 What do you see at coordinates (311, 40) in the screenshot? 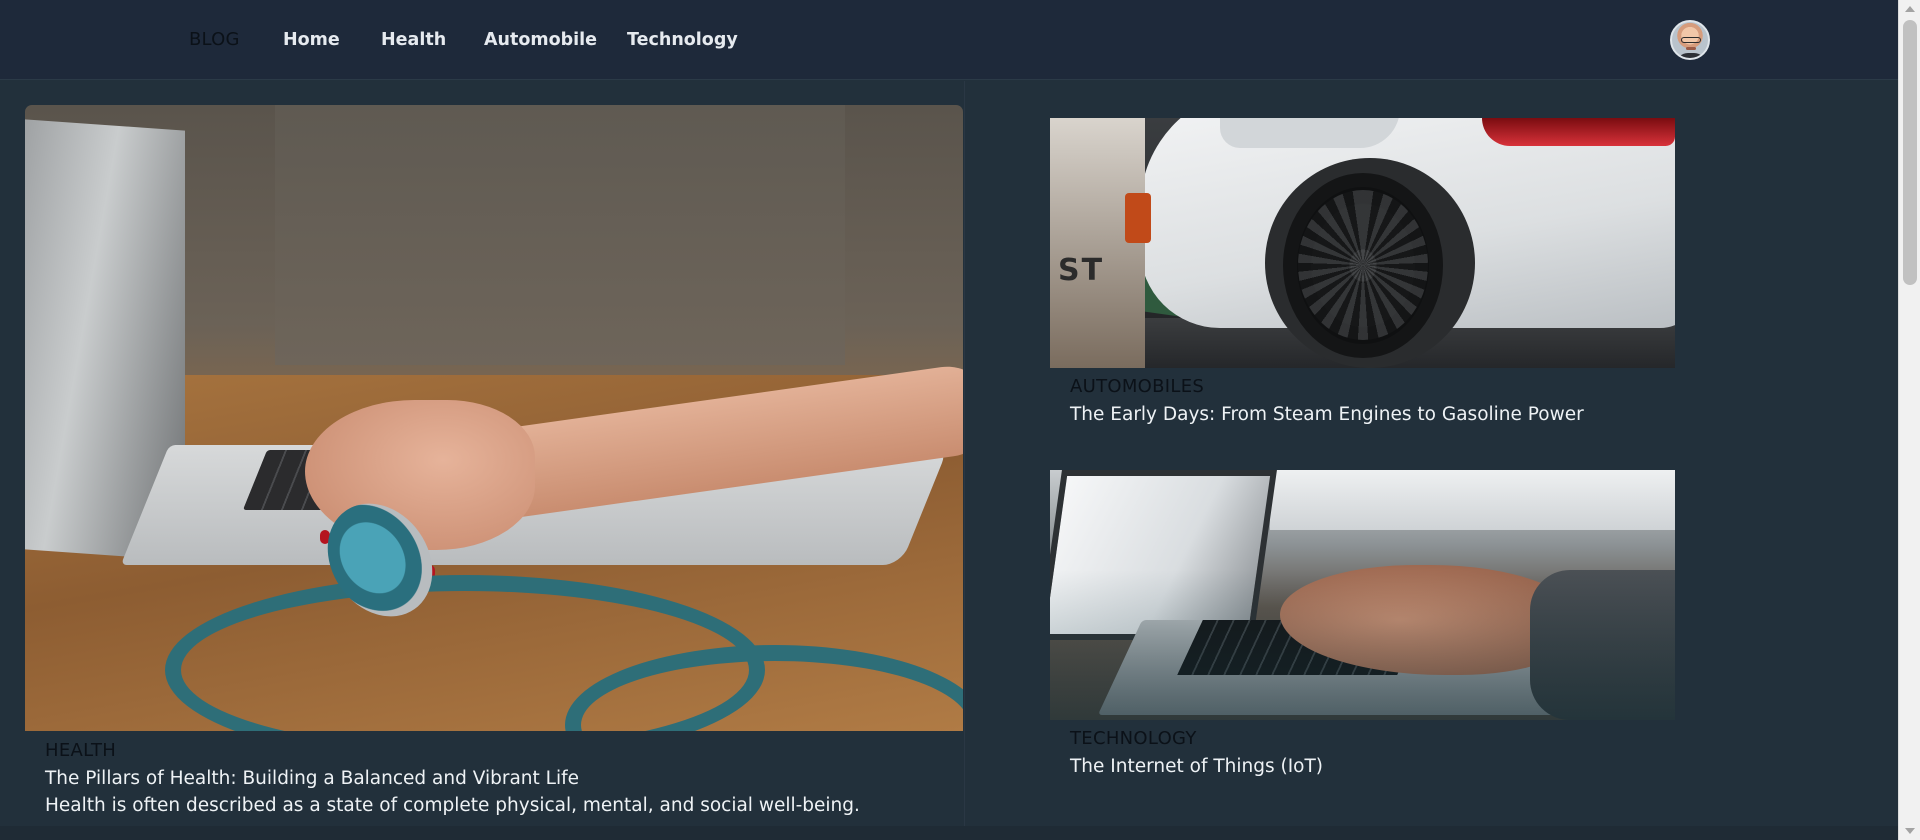
I see `nav-link-home: Home` at bounding box center [311, 40].